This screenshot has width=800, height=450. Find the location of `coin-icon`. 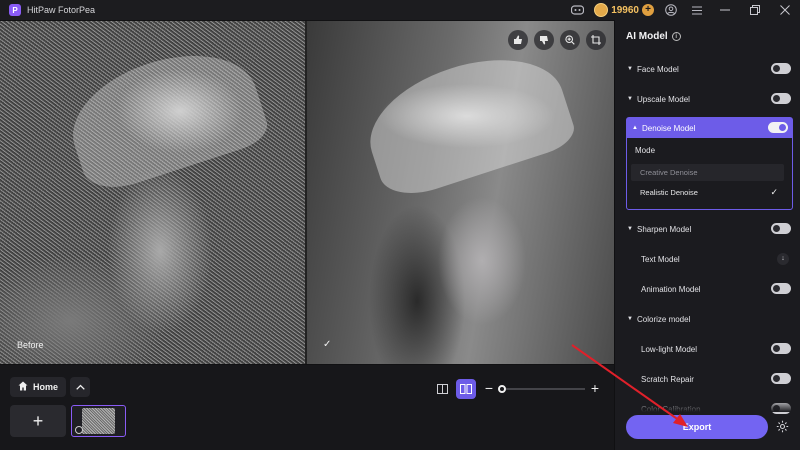

coin-icon is located at coordinates (601, 10).